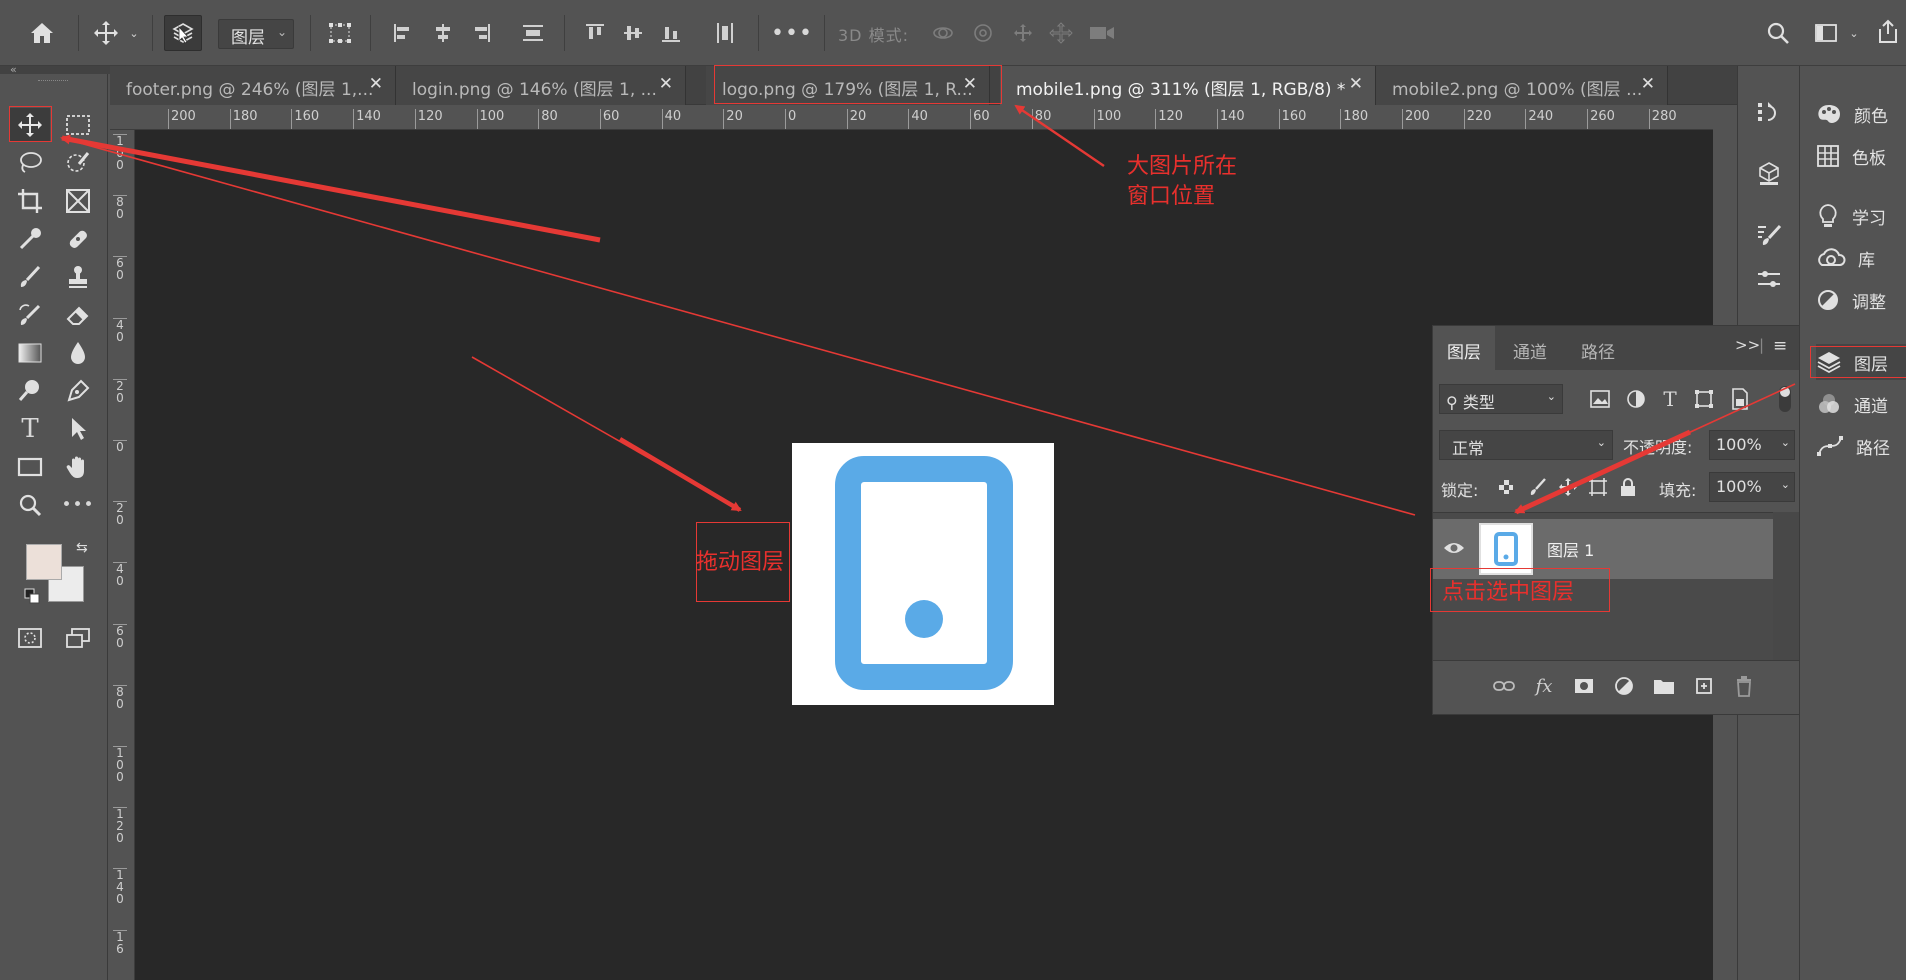 The image size is (1906, 980). I want to click on filter-toggle, so click(1785, 399).